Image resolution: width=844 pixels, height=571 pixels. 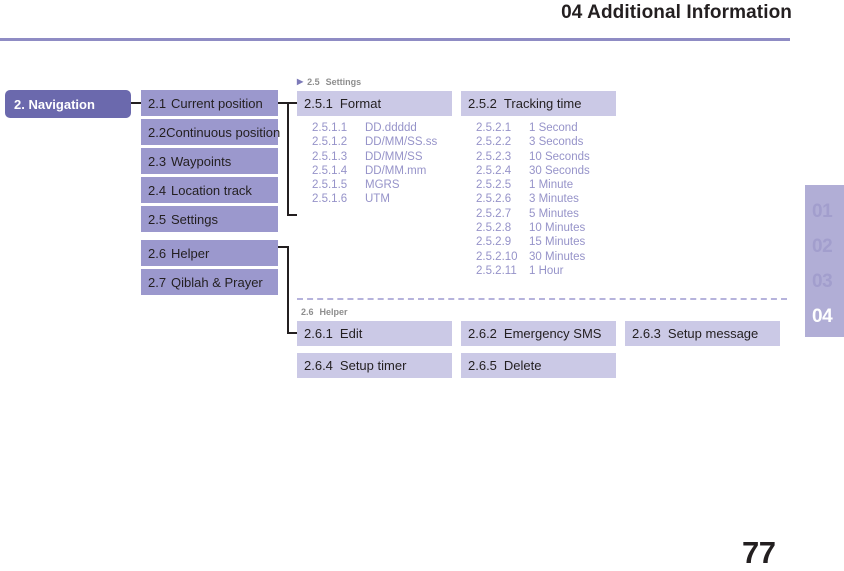 I want to click on triangle-right-icon: ▶, so click(x=300, y=81).